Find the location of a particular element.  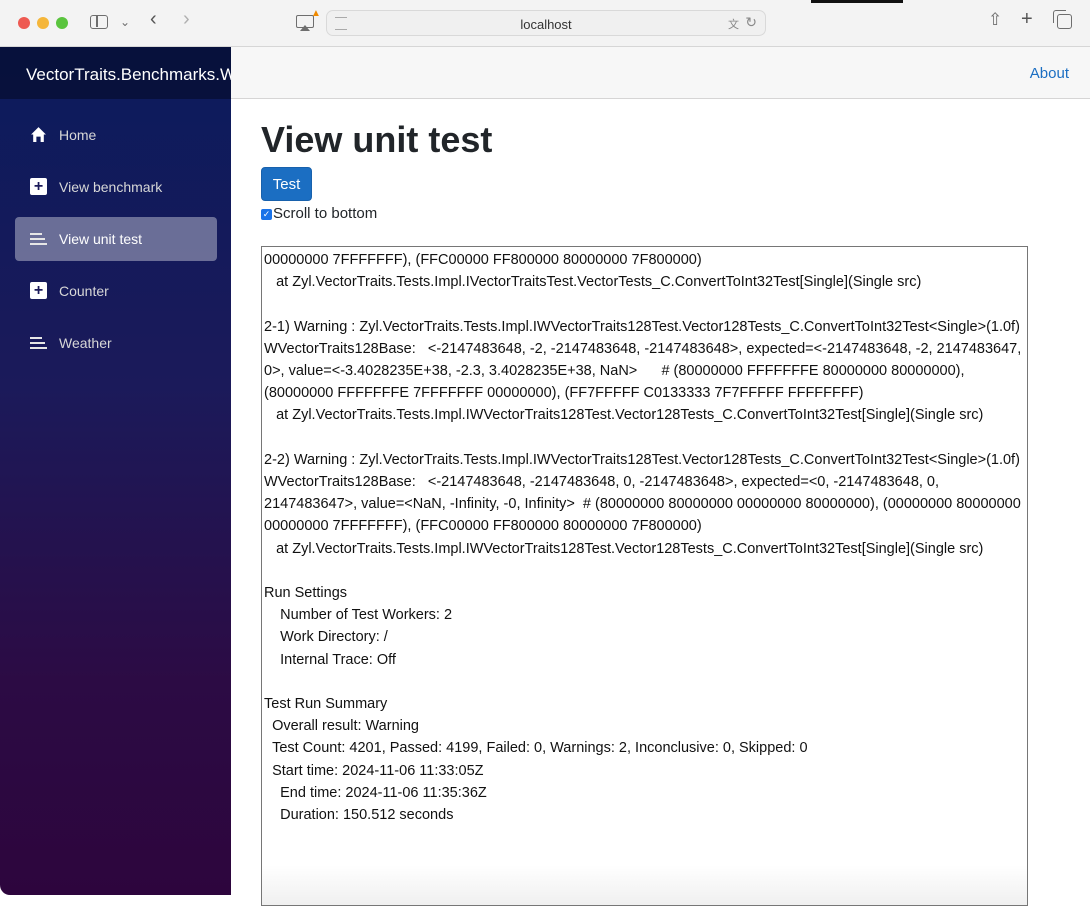

minimize-window-button is located at coordinates (43, 23).